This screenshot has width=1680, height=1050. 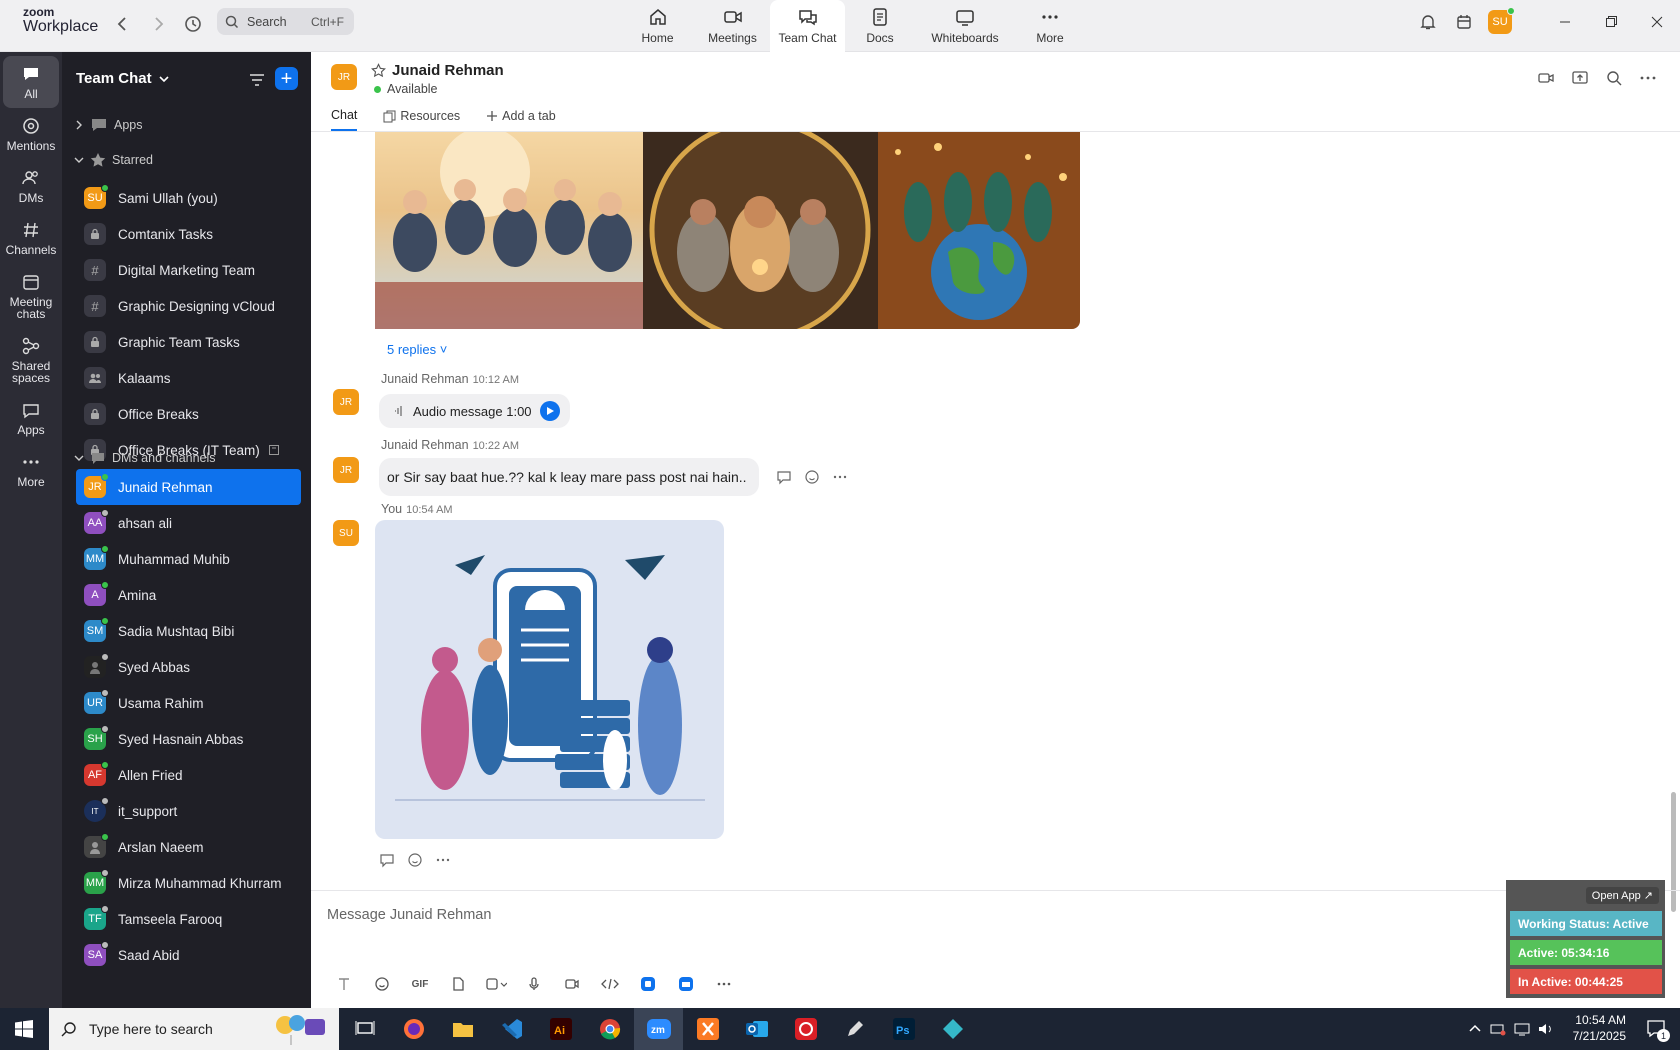 What do you see at coordinates (108, 125) in the screenshot?
I see `section-apps: Apps` at bounding box center [108, 125].